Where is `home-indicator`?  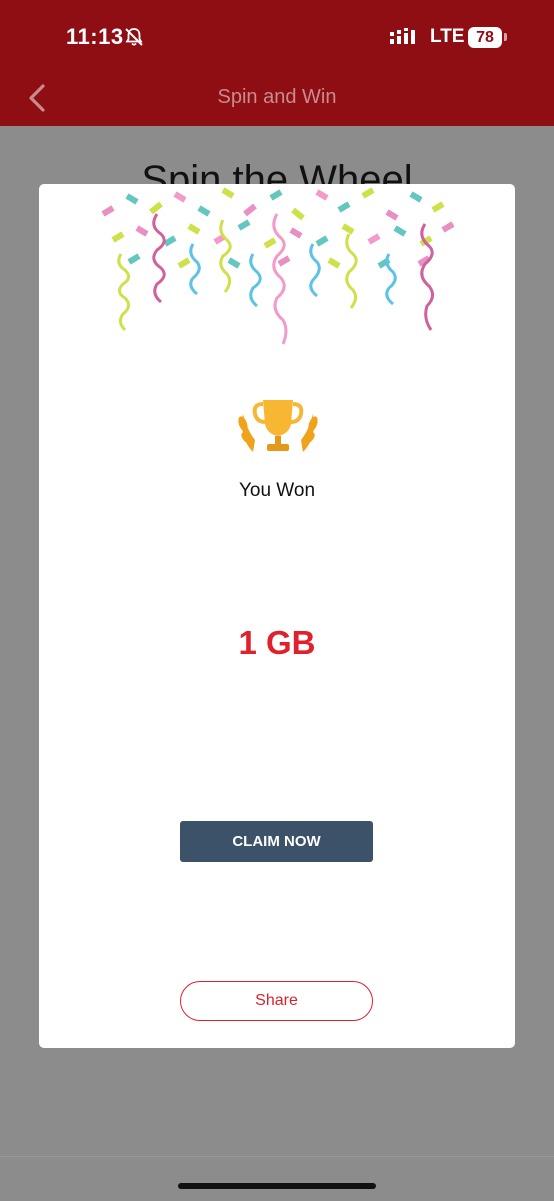 home-indicator is located at coordinates (277, 1186).